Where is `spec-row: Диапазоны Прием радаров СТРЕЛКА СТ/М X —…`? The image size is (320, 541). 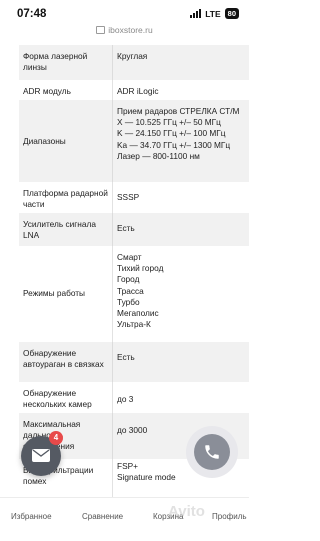
spec-row: Диапазоны Прием радаров СТРЕЛКА СТ/М X —… is located at coordinates (134, 141).